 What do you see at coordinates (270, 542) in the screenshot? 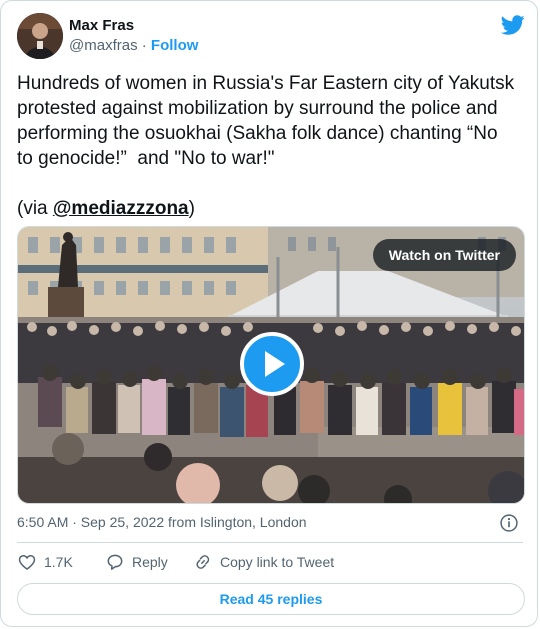
I see `divider` at bounding box center [270, 542].